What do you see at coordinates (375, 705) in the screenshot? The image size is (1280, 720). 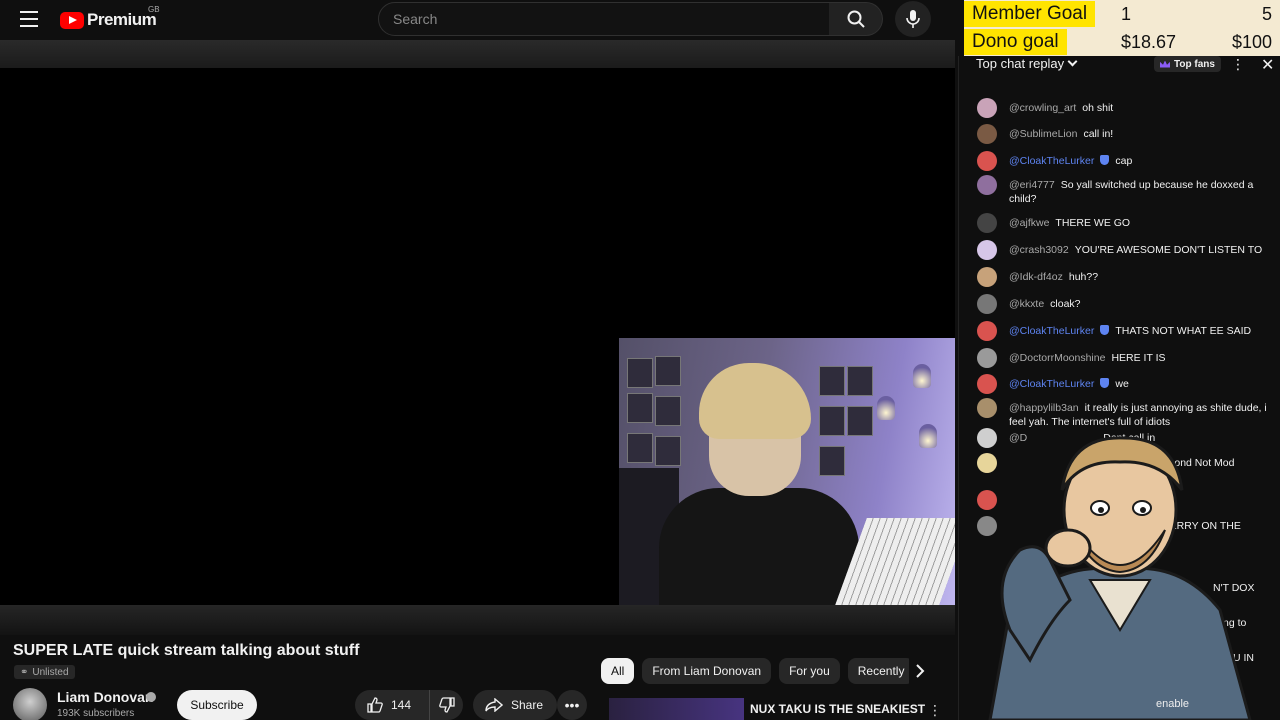 I see `thumbs-up-icon` at bounding box center [375, 705].